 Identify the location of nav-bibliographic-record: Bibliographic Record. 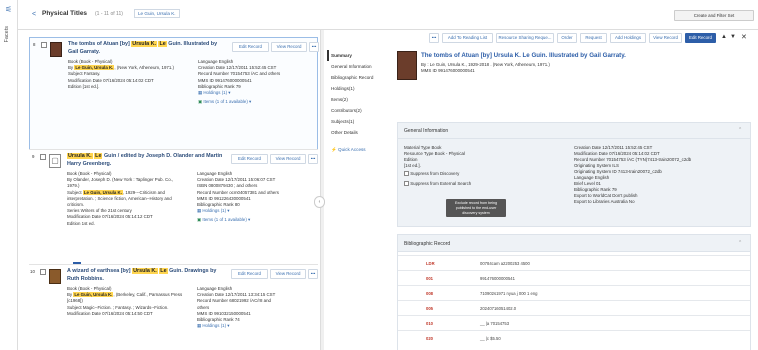
(357, 77).